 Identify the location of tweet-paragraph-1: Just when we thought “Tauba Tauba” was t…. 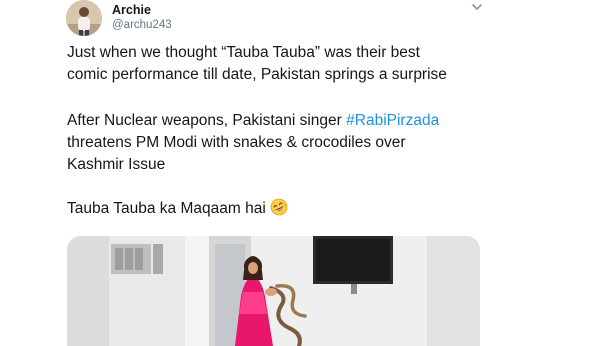
(302, 64).